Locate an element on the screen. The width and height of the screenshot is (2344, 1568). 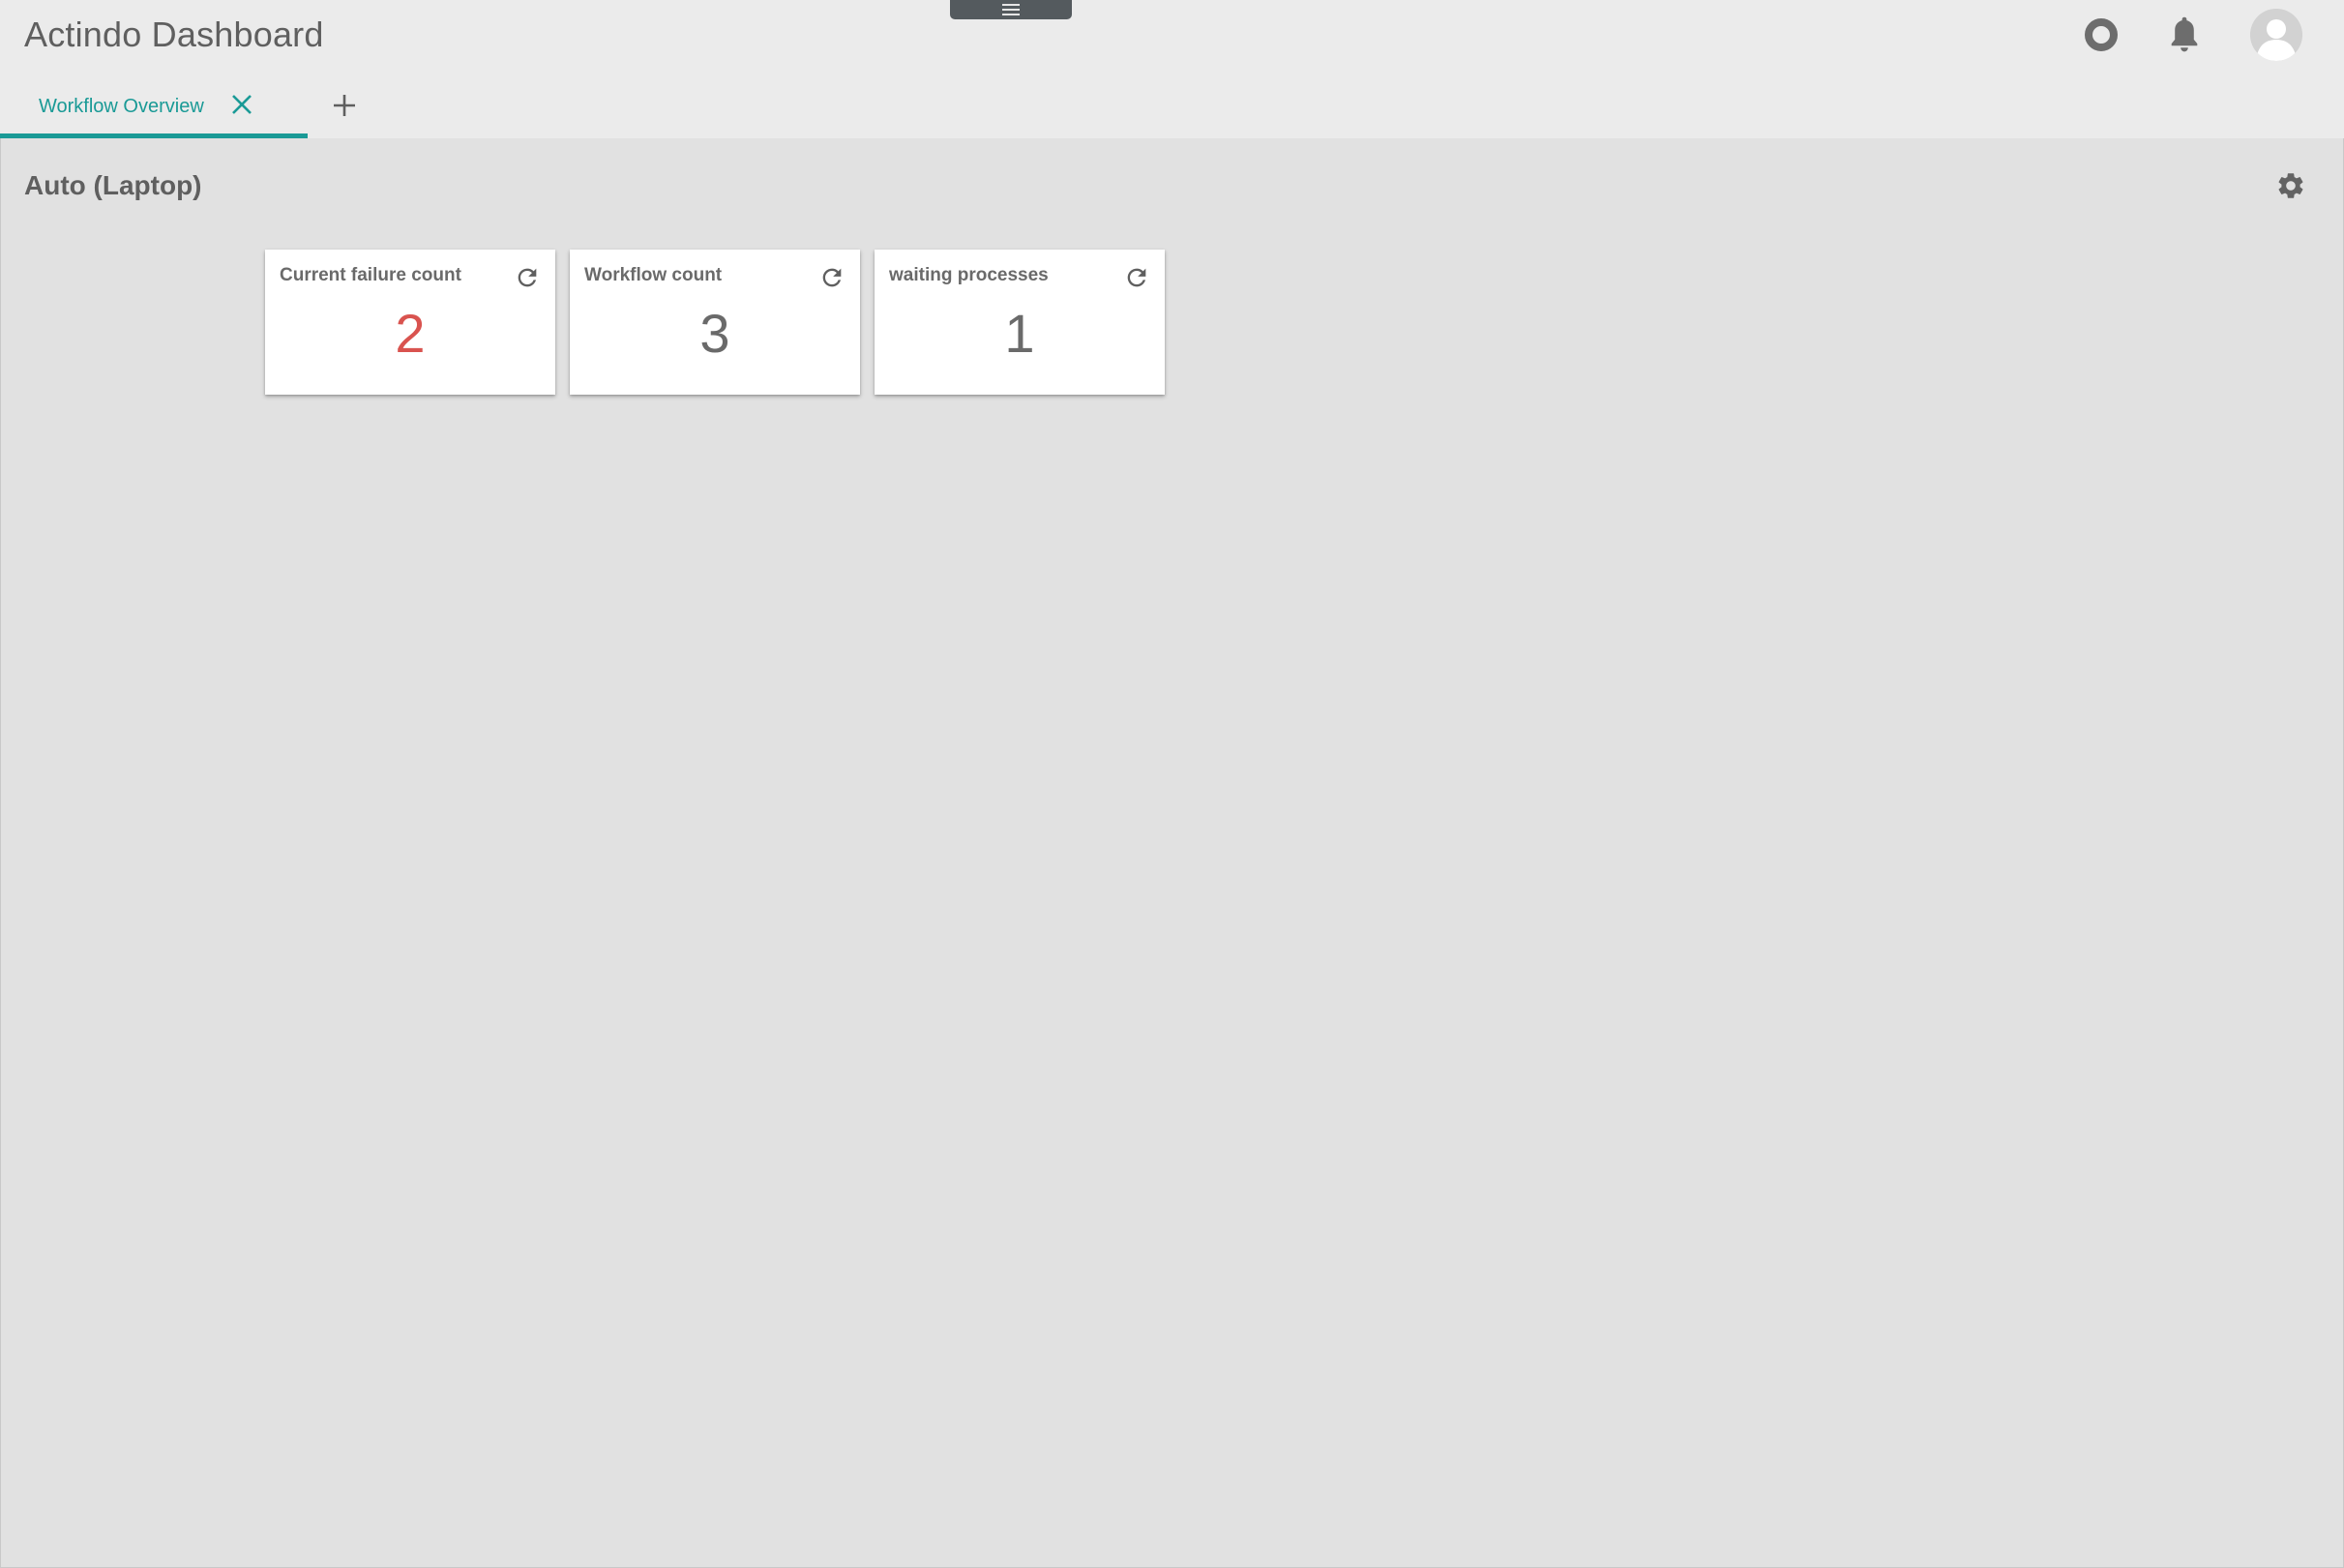
widget-title: waiting processes is located at coordinates (969, 275).